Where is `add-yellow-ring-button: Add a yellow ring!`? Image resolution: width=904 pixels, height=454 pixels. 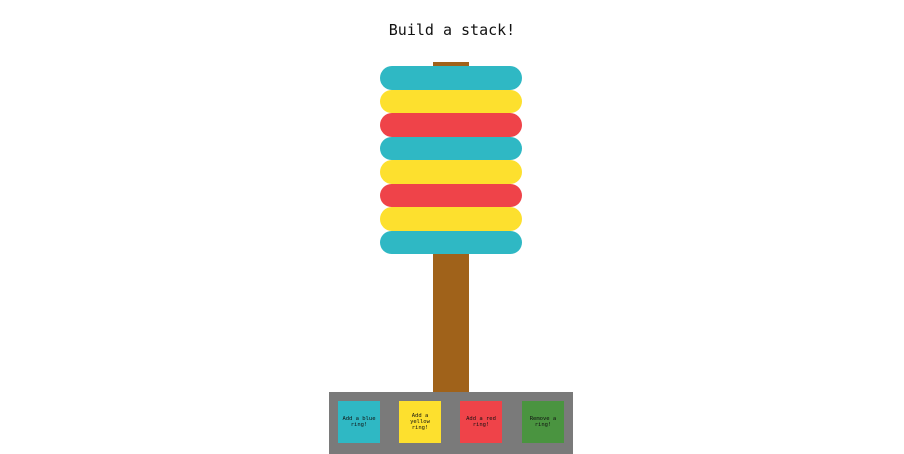 add-yellow-ring-button: Add a yellow ring! is located at coordinates (420, 422).